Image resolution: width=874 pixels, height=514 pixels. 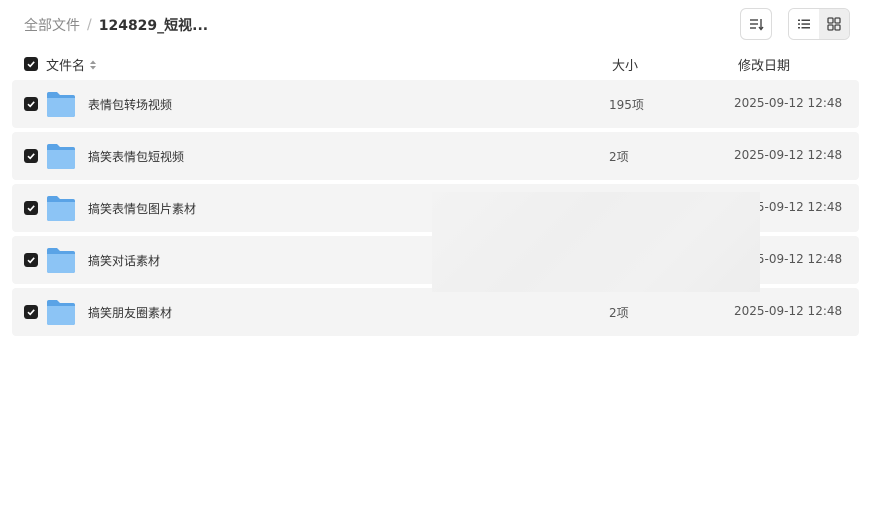 What do you see at coordinates (764, 64) in the screenshot?
I see `column-header-date: 修改日期` at bounding box center [764, 64].